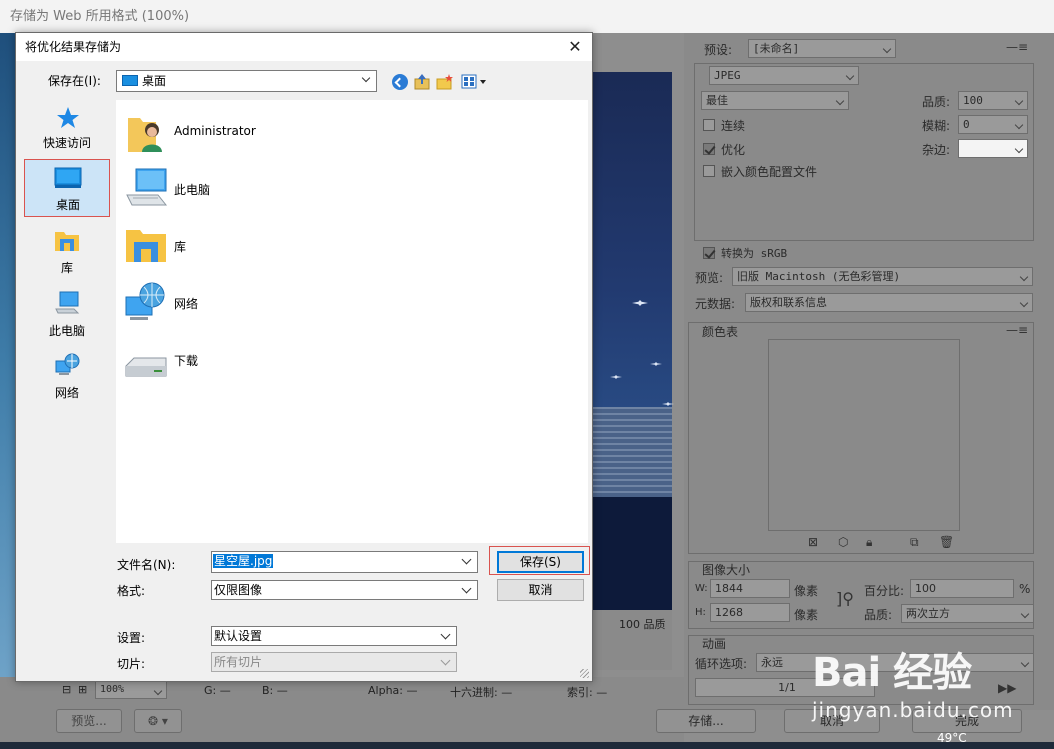 Image resolution: width=1054 pixels, height=749 pixels. I want to click on preview-label: 预览:, so click(709, 278).